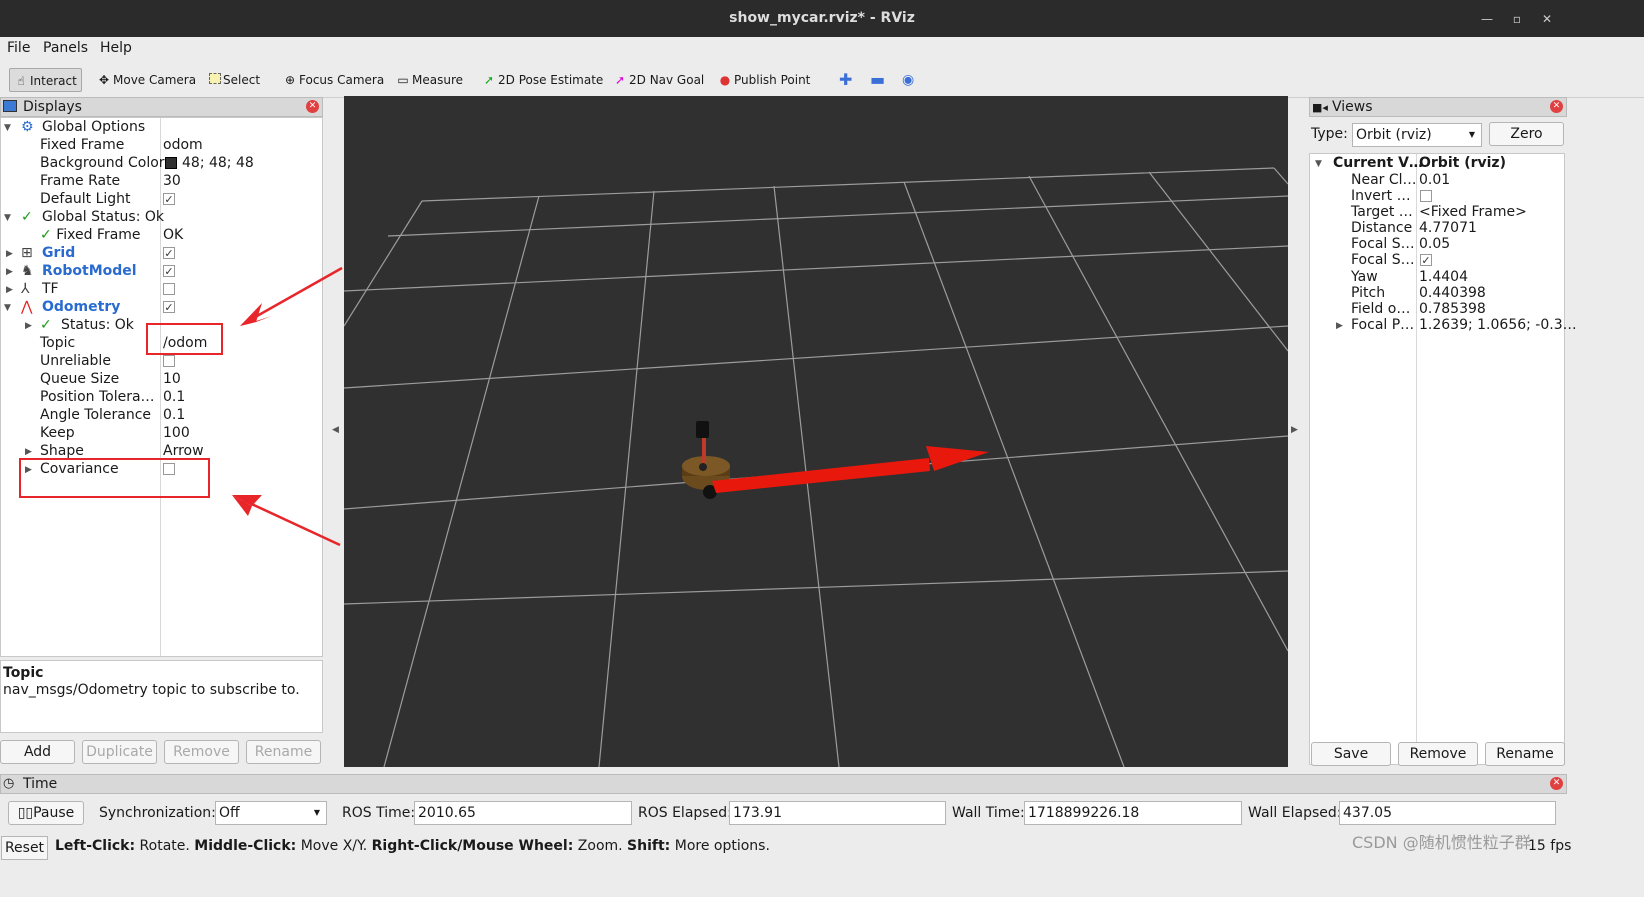  What do you see at coordinates (271, 813) in the screenshot?
I see `sync-select: Off ▼` at bounding box center [271, 813].